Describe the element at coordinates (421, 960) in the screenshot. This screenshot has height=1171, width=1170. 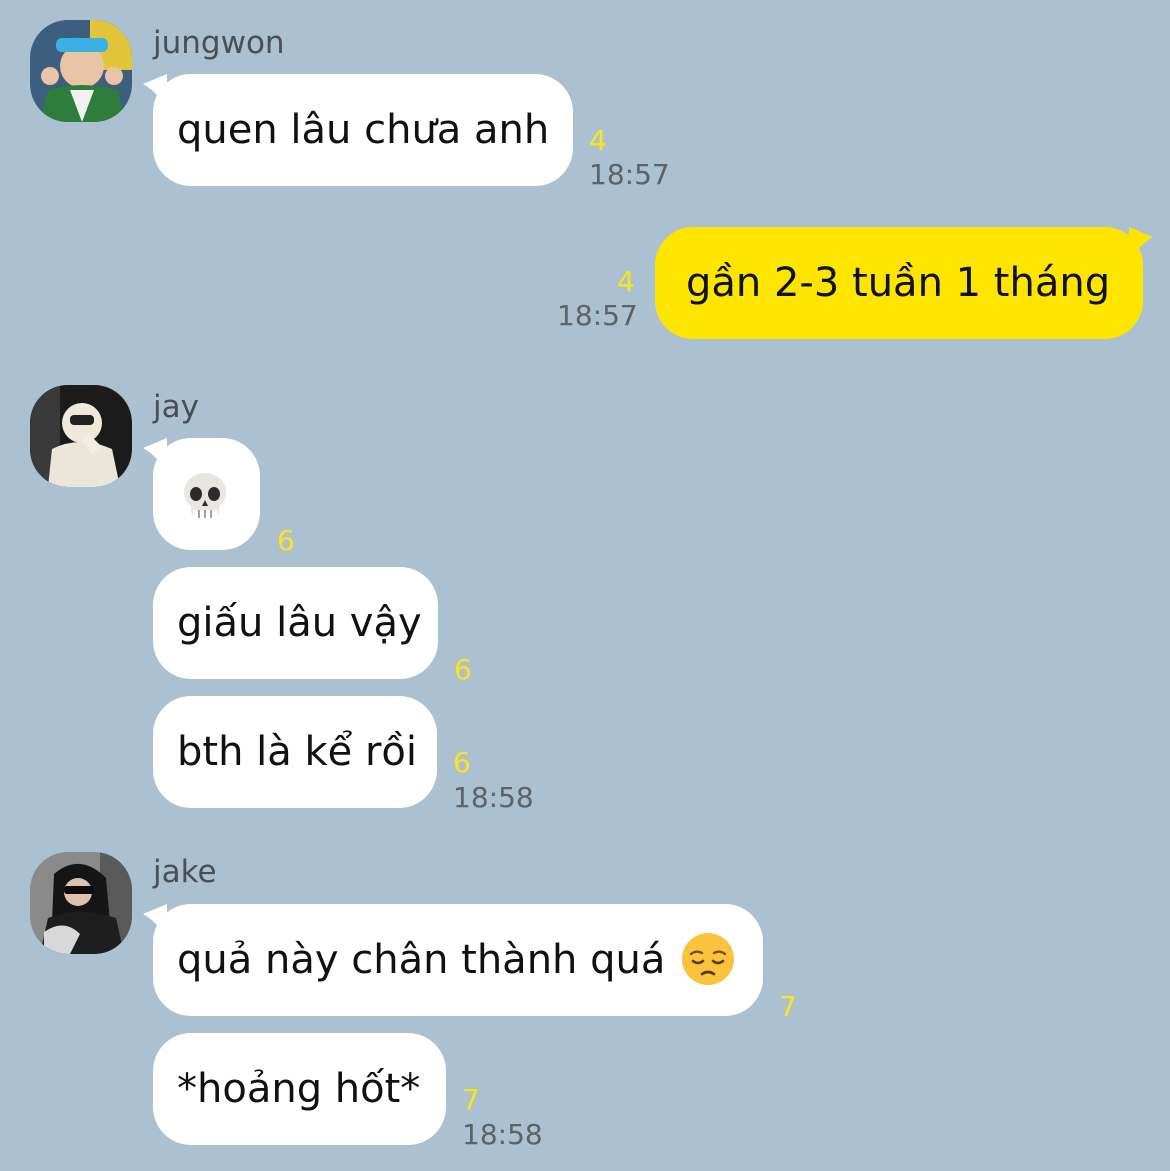
I see `message-text: quả này chân thành quá` at that location.